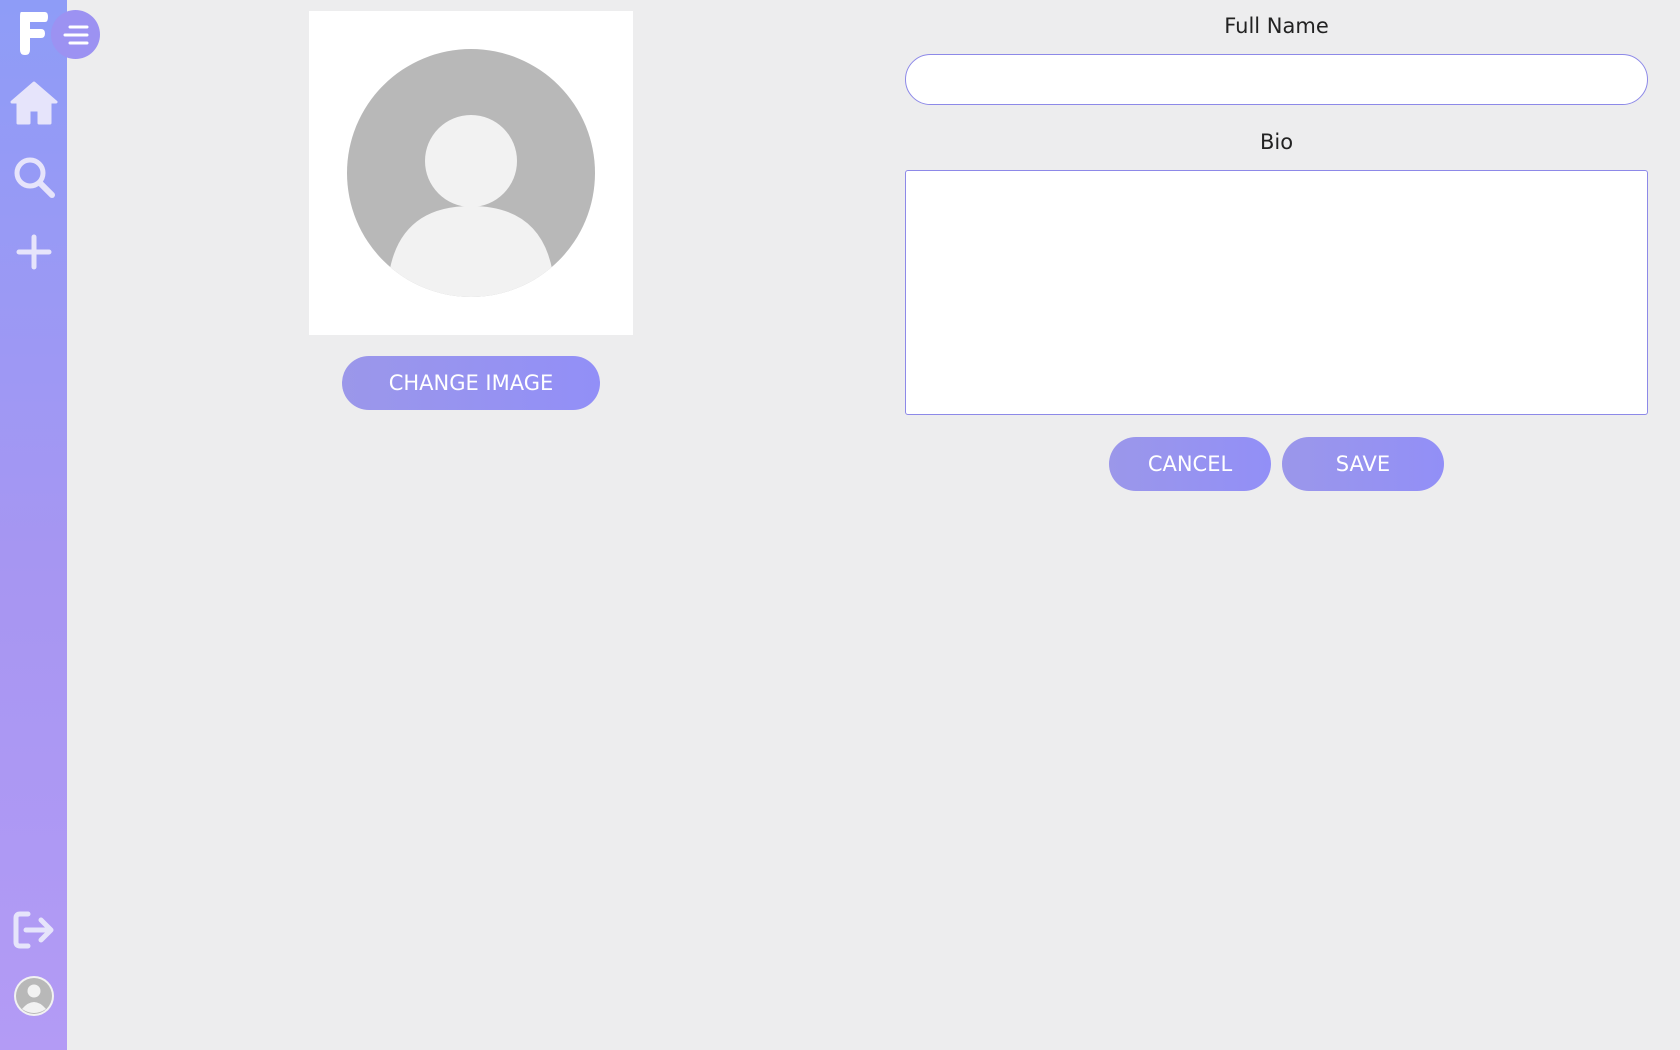  I want to click on full-name-label: Full Name, so click(1276, 26).